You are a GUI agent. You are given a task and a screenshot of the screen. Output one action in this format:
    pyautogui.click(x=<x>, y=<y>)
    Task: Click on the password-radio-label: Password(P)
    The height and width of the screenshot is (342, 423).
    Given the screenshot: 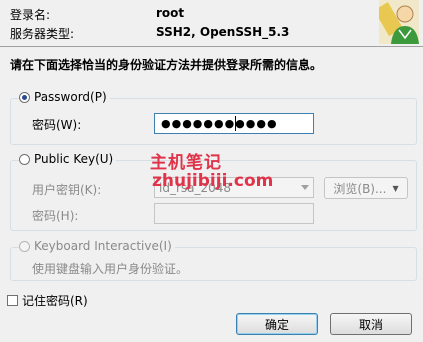 What is the action you would take?
    pyautogui.click(x=70, y=97)
    